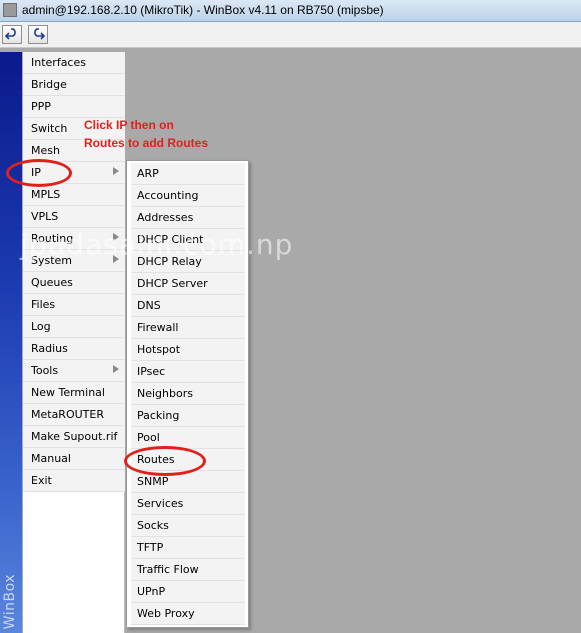  Describe the element at coordinates (52, 282) in the screenshot. I see `menu-item-label: Queues` at that location.